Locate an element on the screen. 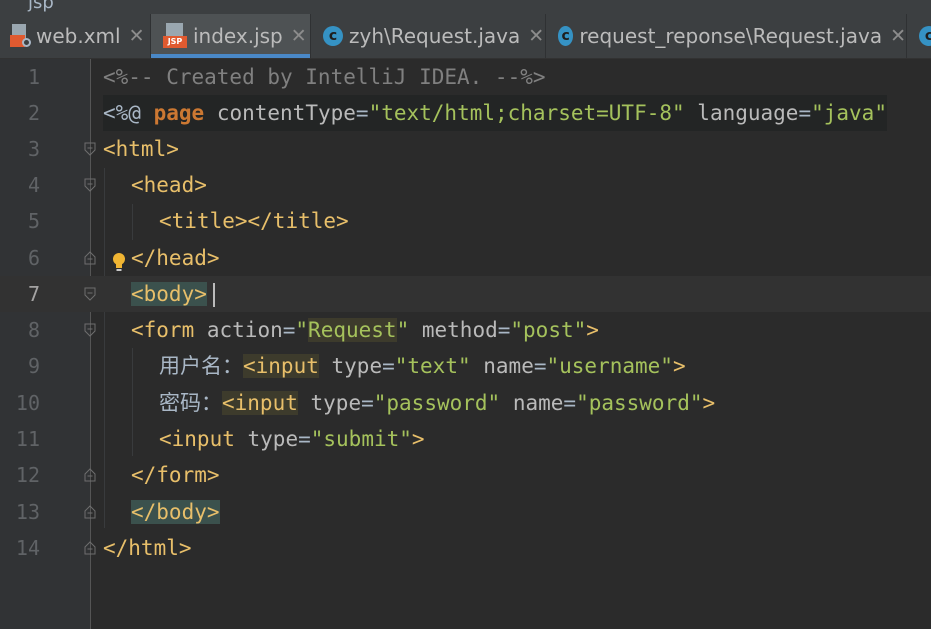  lightbulb-icon is located at coordinates (119, 263).